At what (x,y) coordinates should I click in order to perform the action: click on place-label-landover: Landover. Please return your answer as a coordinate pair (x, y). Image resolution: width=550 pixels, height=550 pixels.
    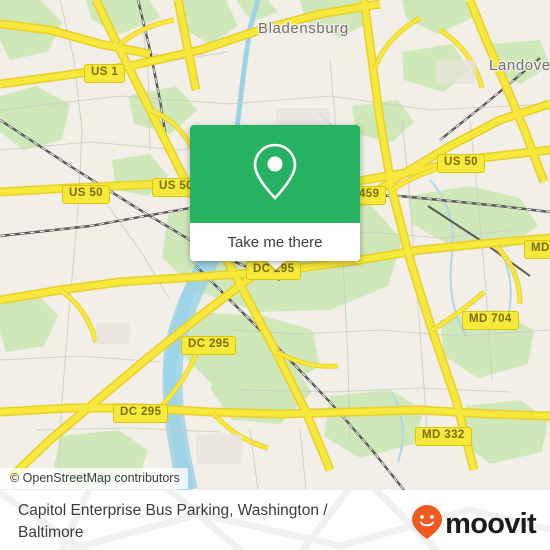
    Looking at the image, I should click on (519, 65).